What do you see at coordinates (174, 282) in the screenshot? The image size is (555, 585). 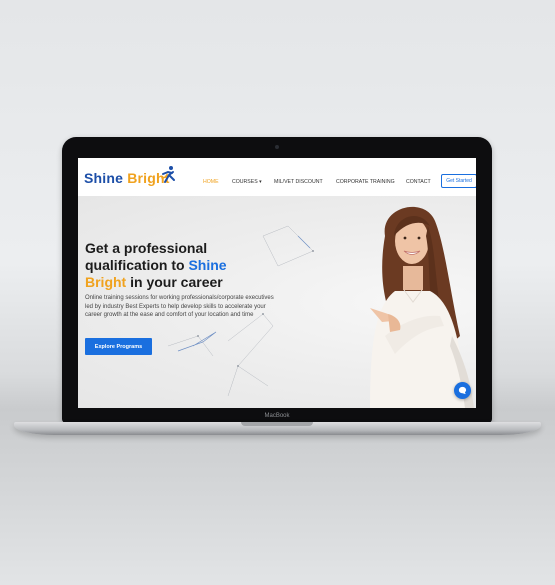 I see `headline-part-2: in your career` at bounding box center [174, 282].